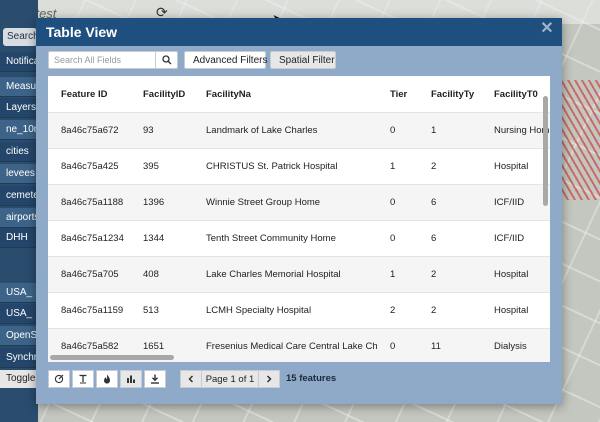 The height and width of the screenshot is (422, 600). I want to click on column-header: Feature ID, so click(89, 94).